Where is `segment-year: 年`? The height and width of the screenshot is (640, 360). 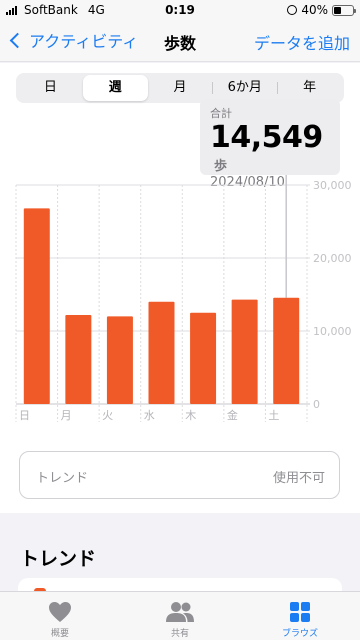
segment-year: 年 is located at coordinates (309, 88).